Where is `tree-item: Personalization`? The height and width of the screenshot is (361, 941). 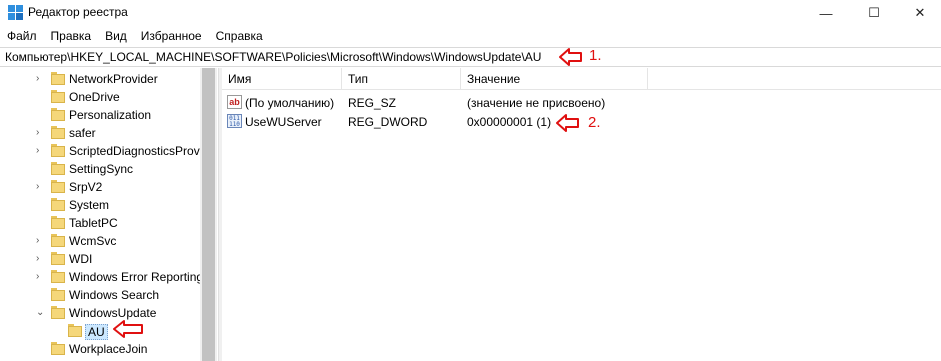
tree-item: Personalization is located at coordinates (100, 115).